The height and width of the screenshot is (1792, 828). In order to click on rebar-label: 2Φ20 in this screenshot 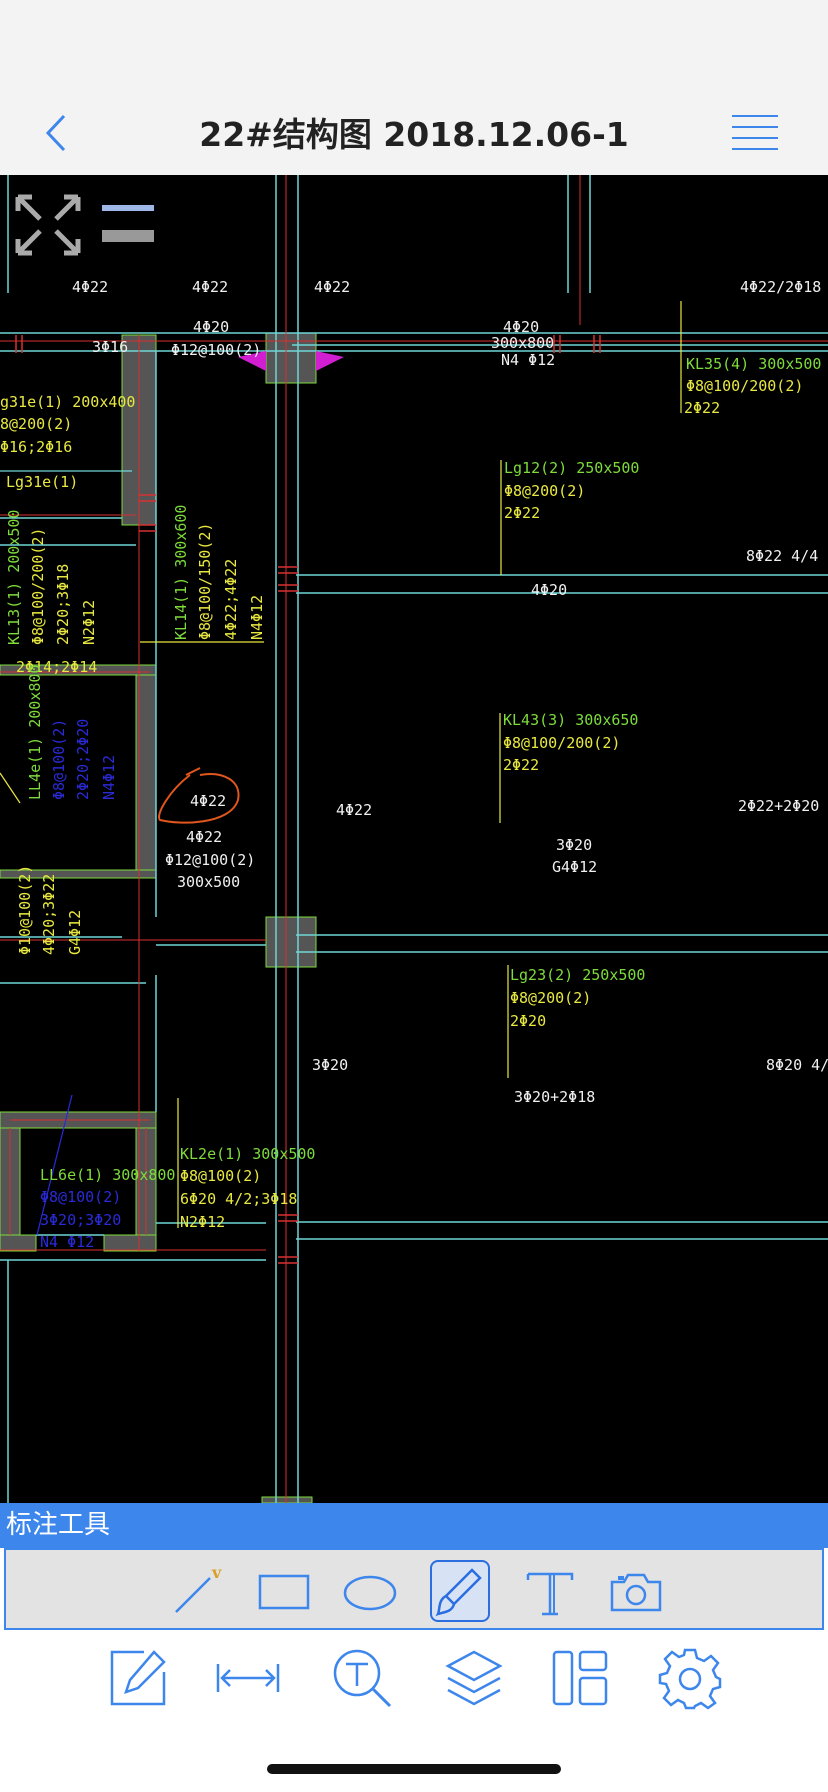, I will do `click(528, 1021)`.